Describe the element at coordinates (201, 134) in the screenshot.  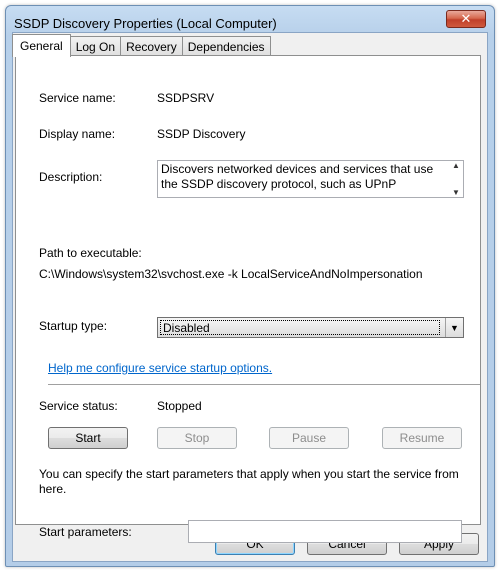
I see `display-name-value: SSDP Discovery` at that location.